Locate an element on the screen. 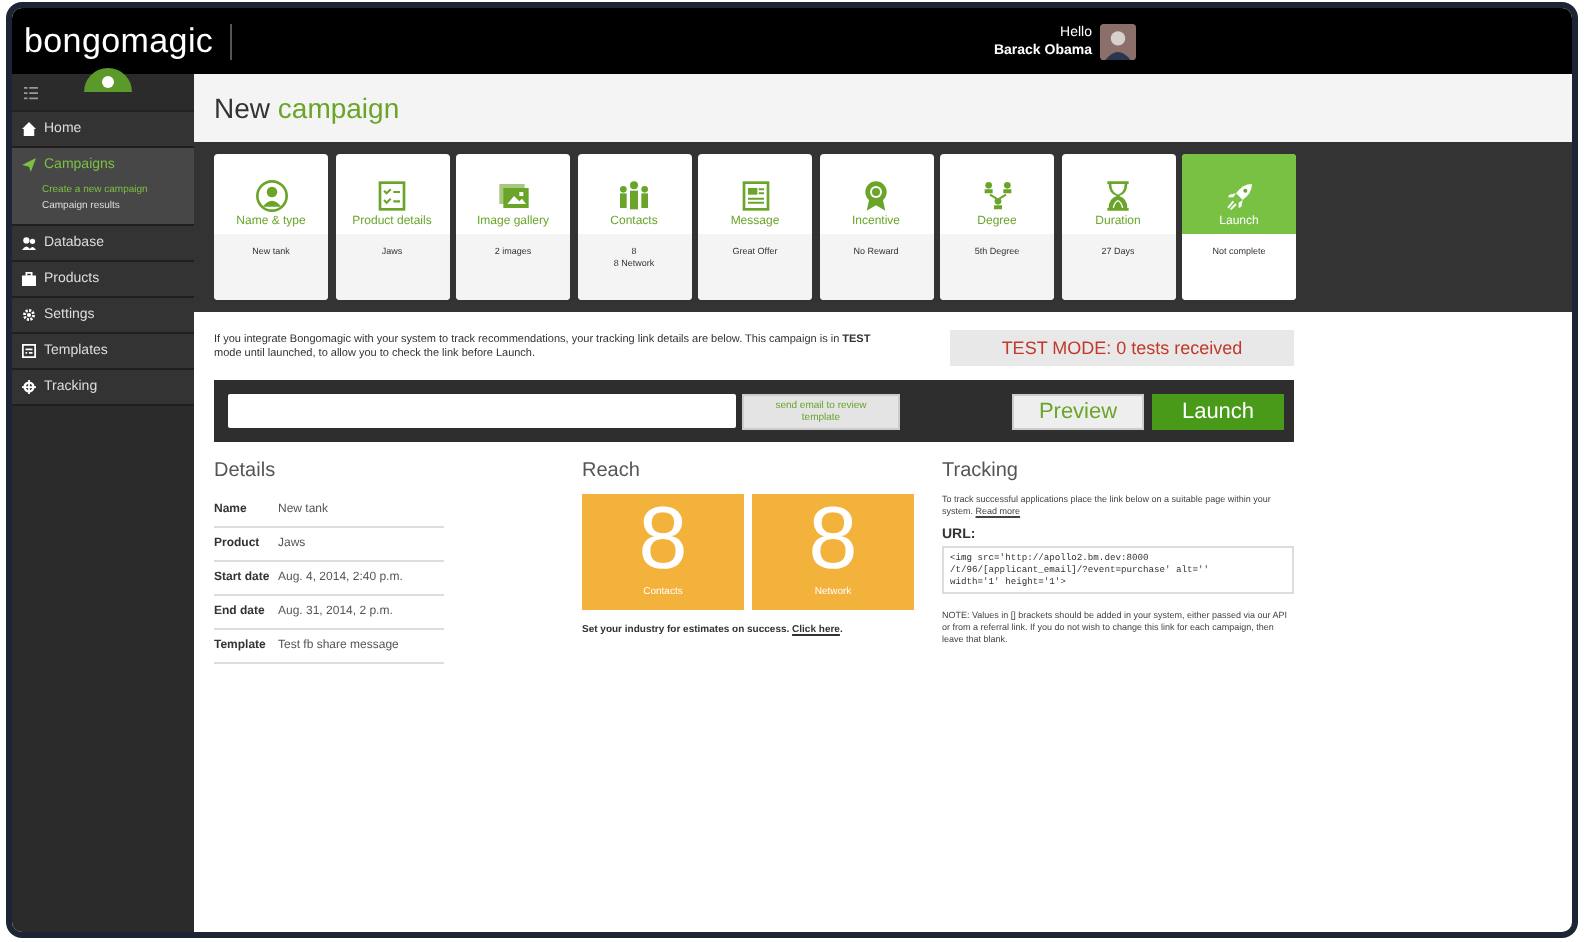  document-icon is located at coordinates (755, 196).